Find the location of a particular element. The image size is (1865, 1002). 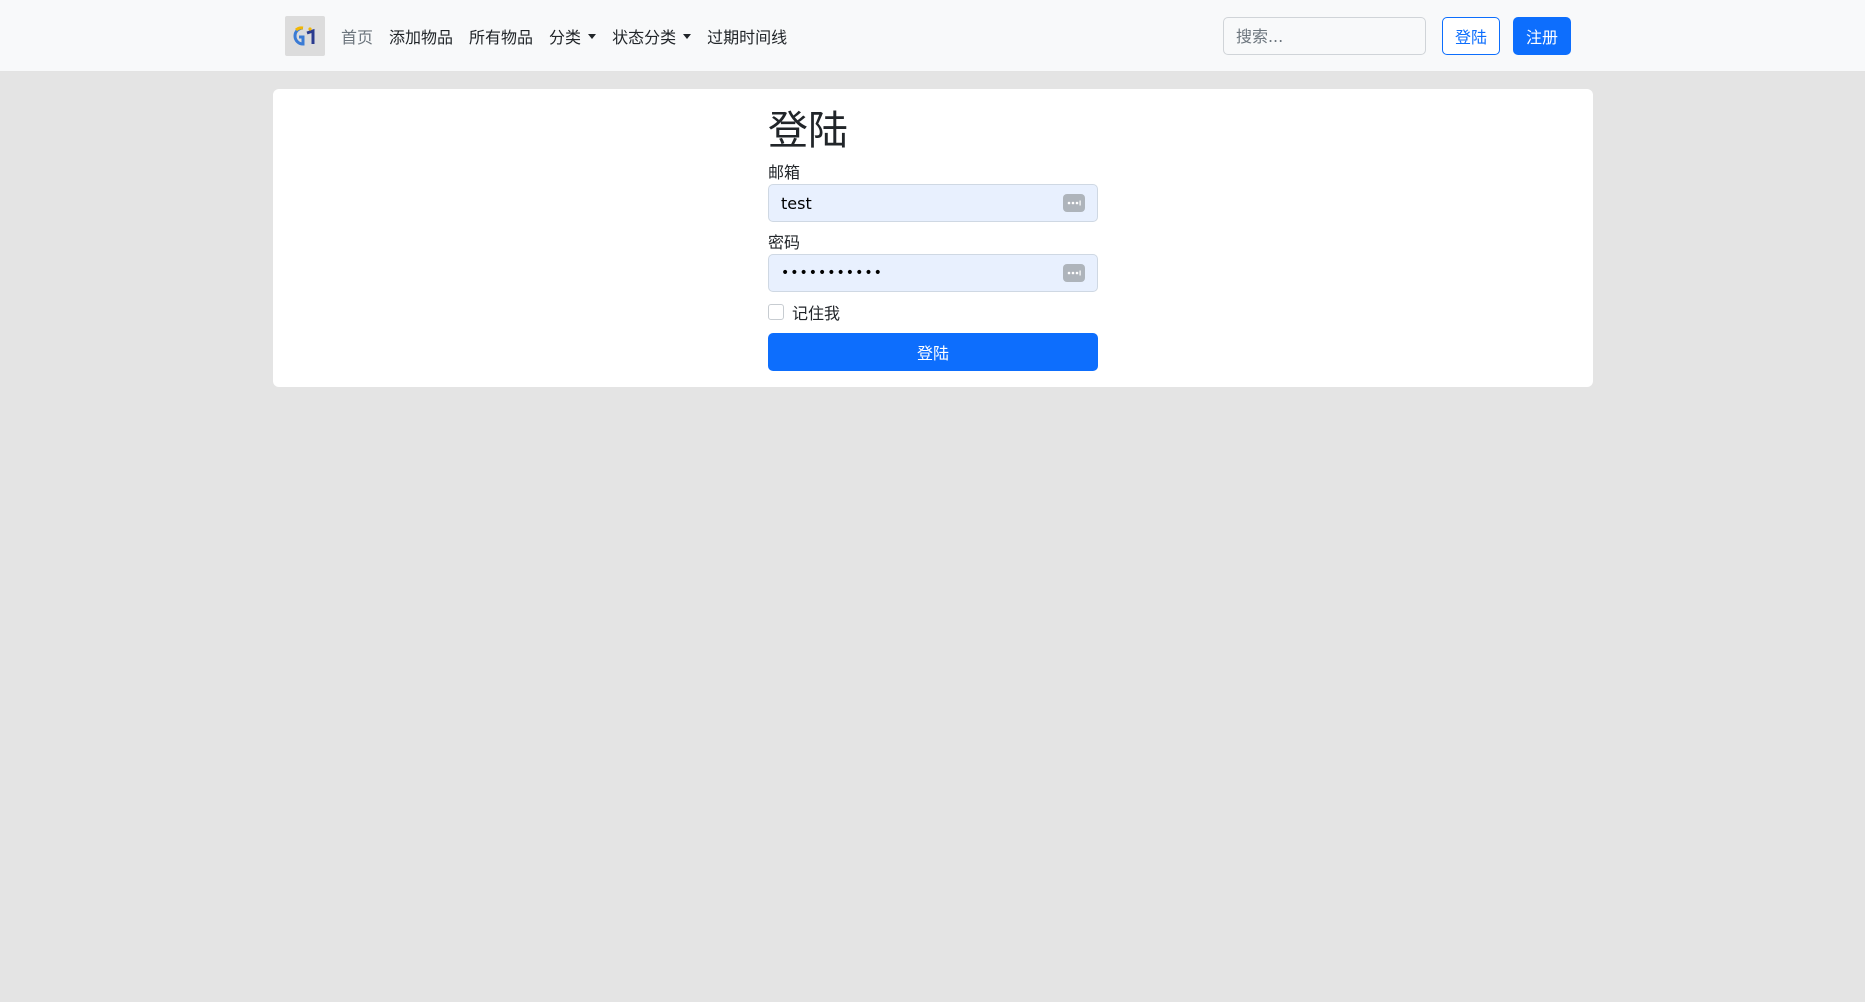

remember-me-checkbox is located at coordinates (776, 312).